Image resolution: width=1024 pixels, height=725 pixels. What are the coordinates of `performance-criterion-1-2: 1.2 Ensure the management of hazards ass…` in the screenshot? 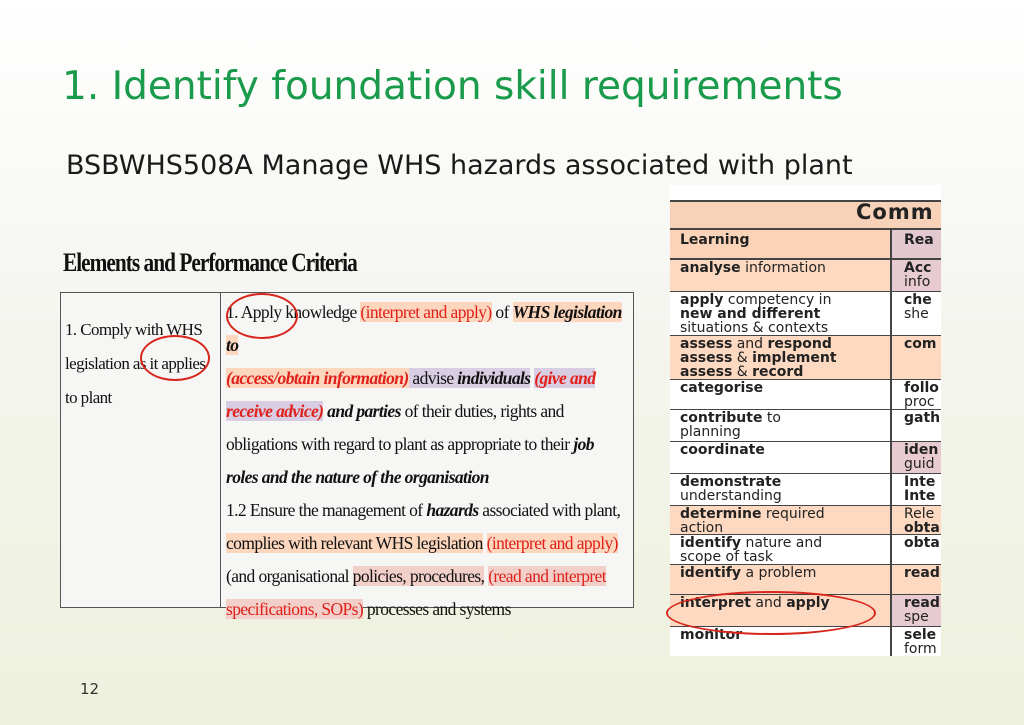 It's located at (426, 560).